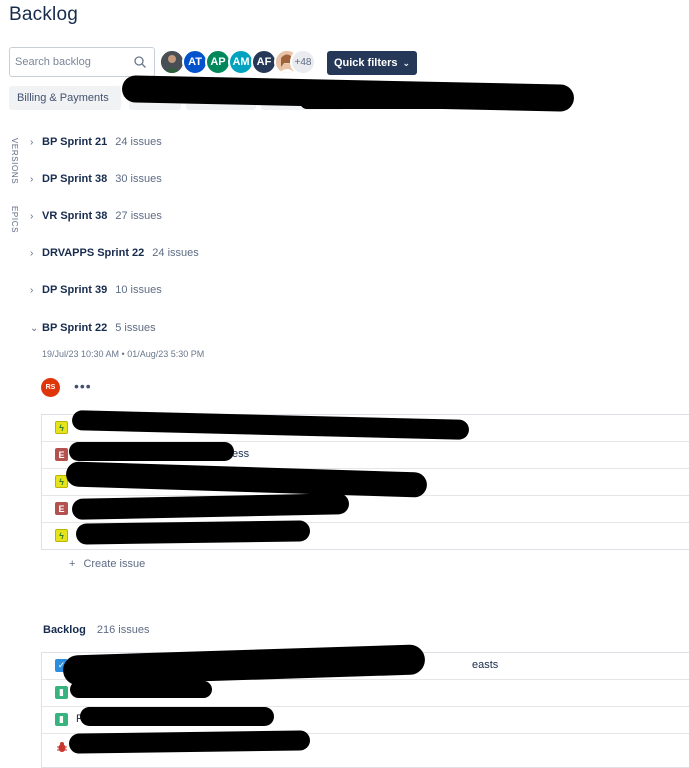 This screenshot has width=689, height=768. I want to click on more-avatars-button: +48, so click(303, 62).